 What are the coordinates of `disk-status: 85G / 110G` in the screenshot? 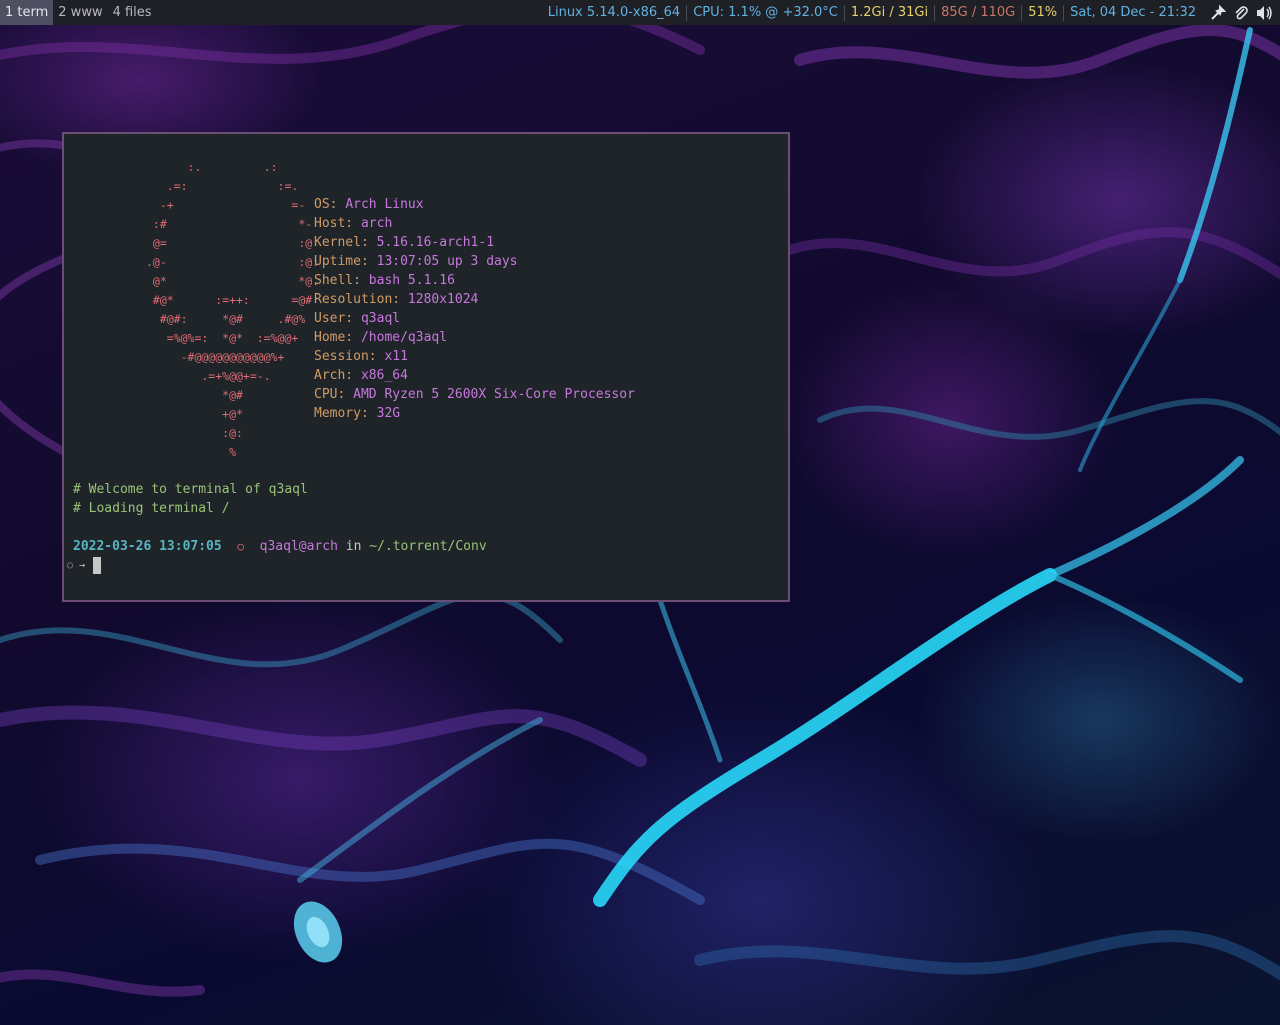 It's located at (979, 12).